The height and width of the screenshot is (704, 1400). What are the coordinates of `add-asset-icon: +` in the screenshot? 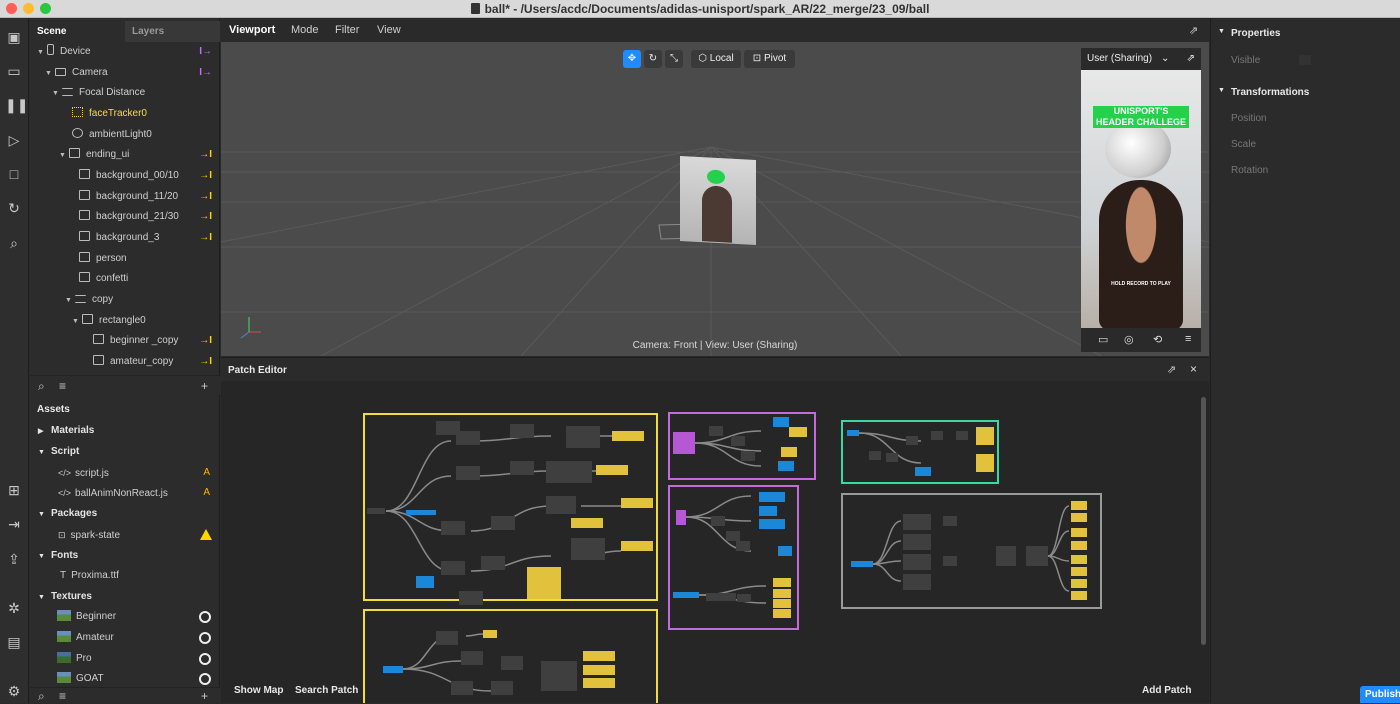 It's located at (204, 696).